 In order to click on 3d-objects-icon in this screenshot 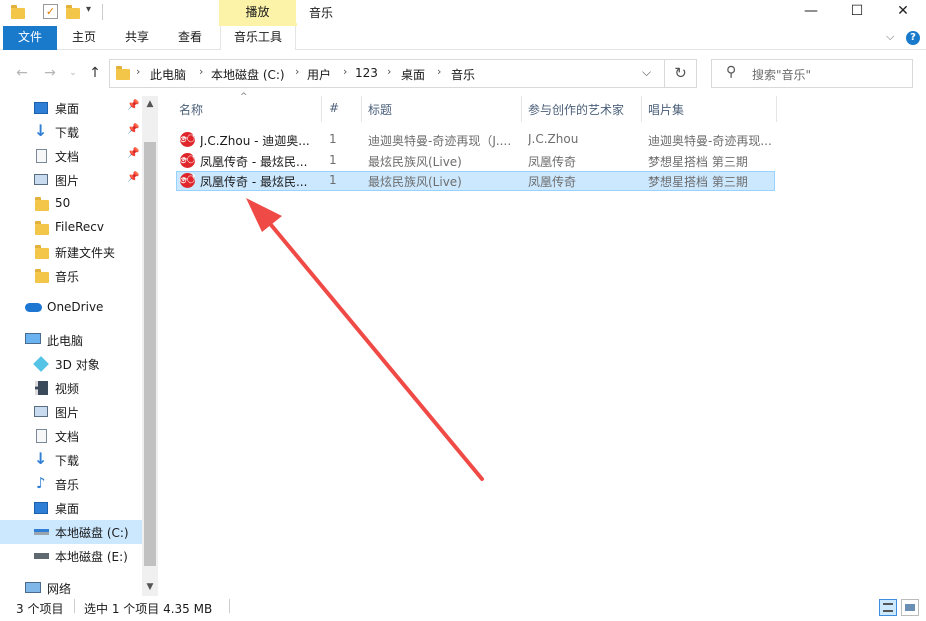, I will do `click(41, 364)`.